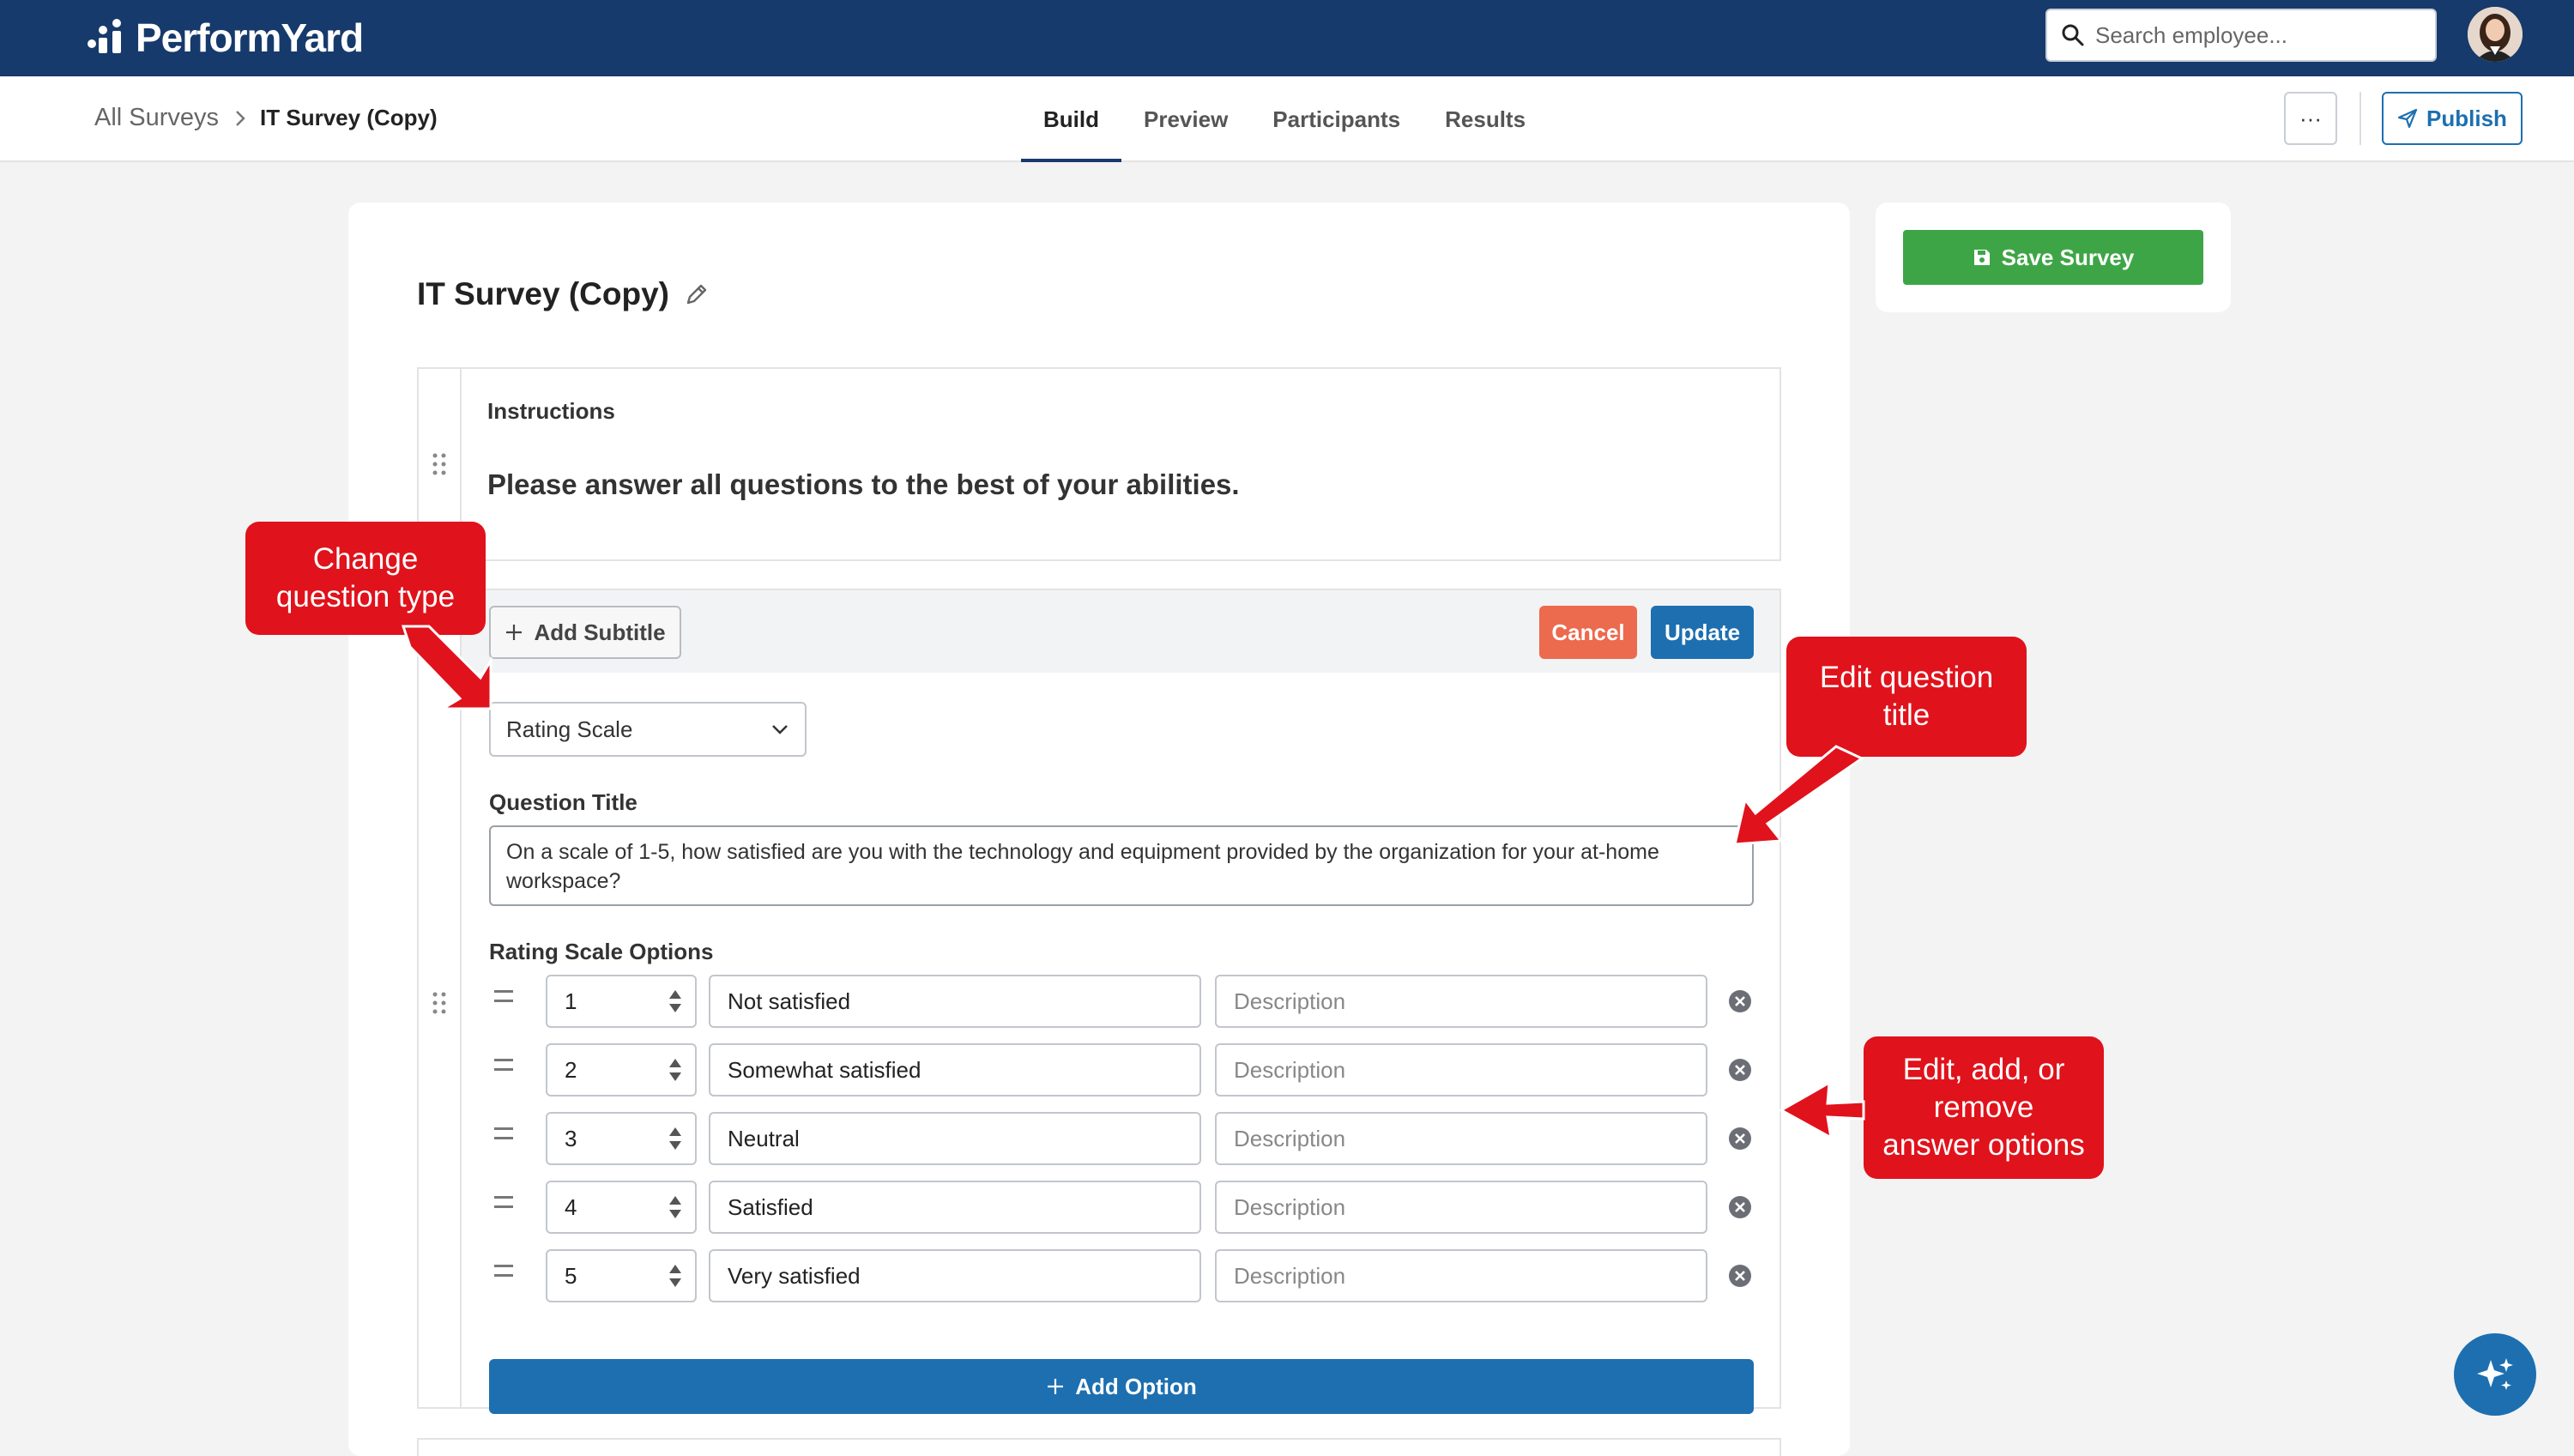 The image size is (2574, 1456). I want to click on employee-search, so click(2241, 35).